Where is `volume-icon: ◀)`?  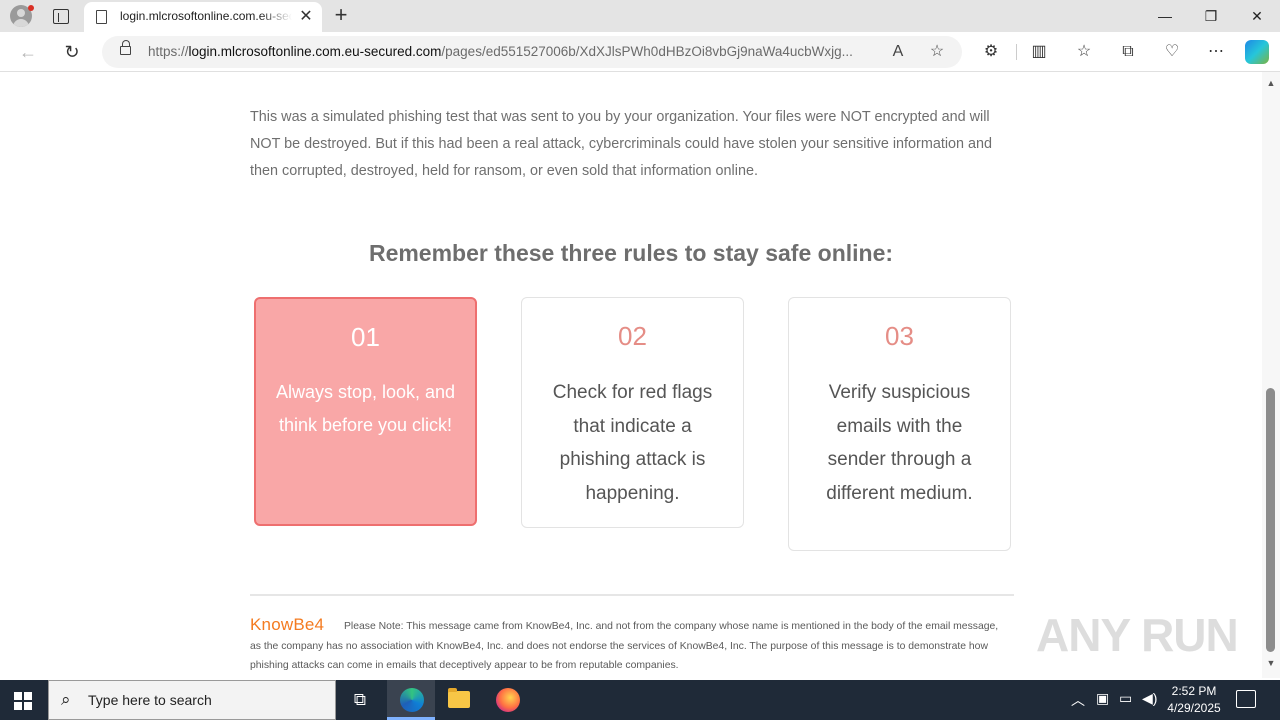 volume-icon: ◀) is located at coordinates (1149, 698).